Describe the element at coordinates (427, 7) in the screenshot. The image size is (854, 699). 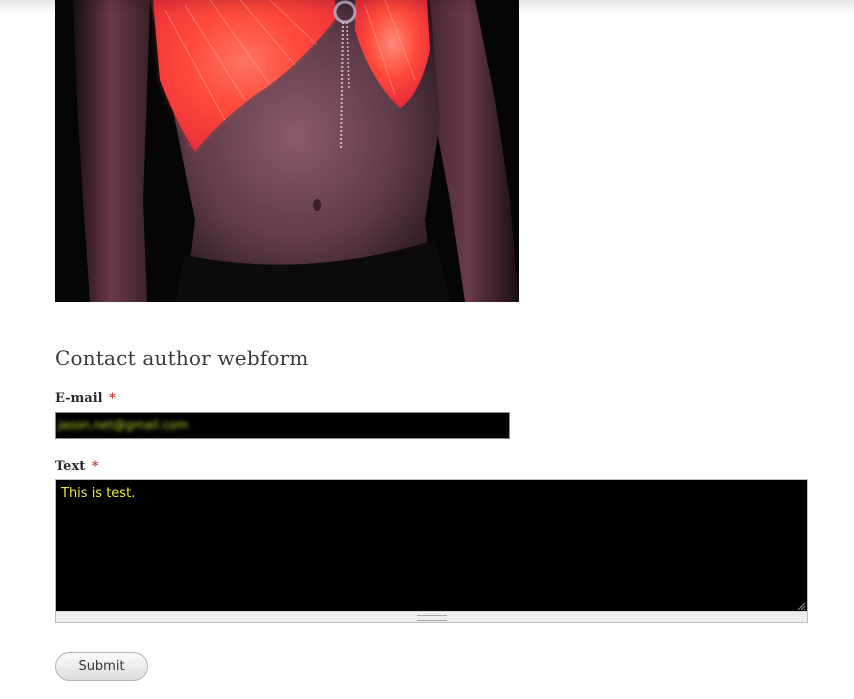
I see `page-top-shadow` at that location.